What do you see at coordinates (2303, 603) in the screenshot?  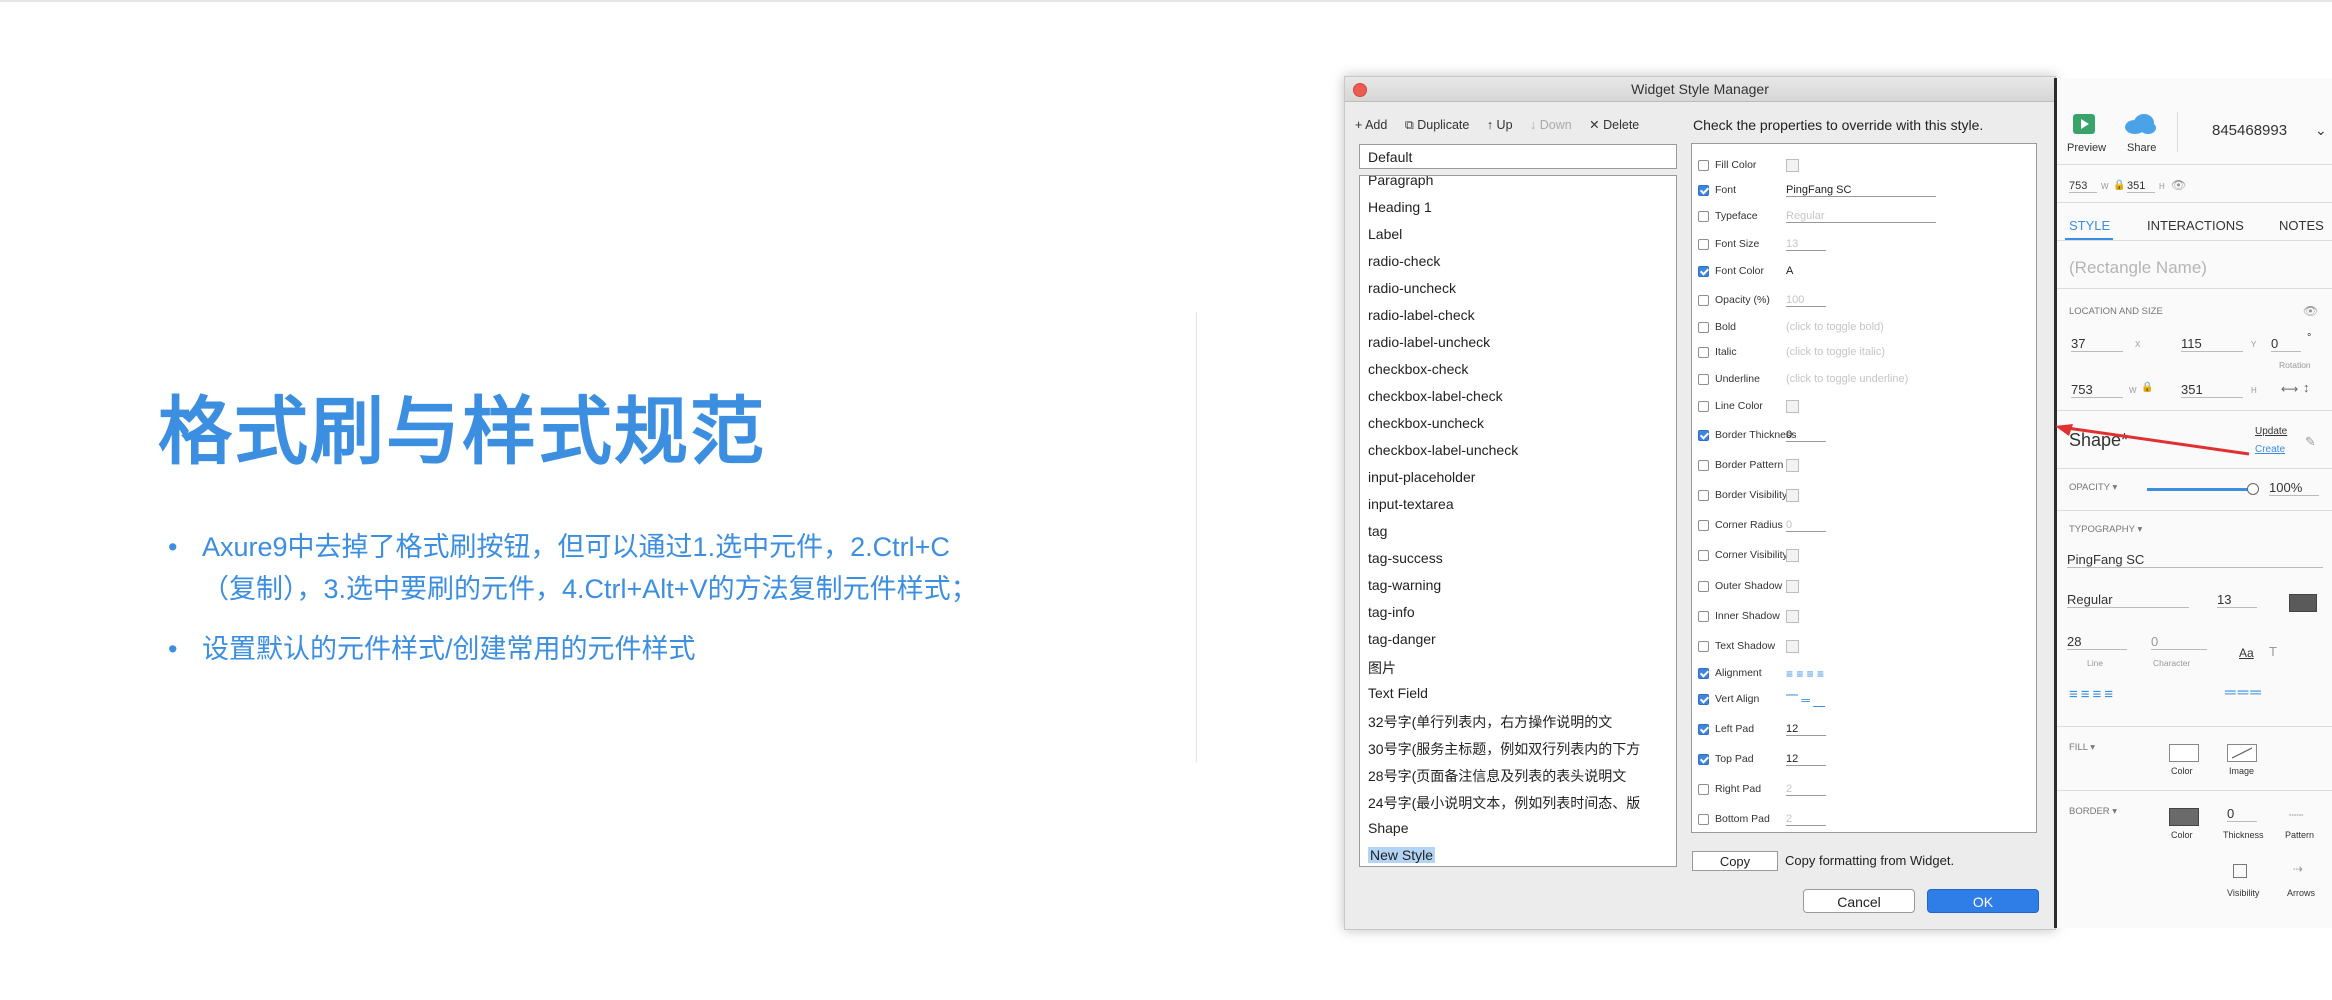 I see `font-color-swatch` at bounding box center [2303, 603].